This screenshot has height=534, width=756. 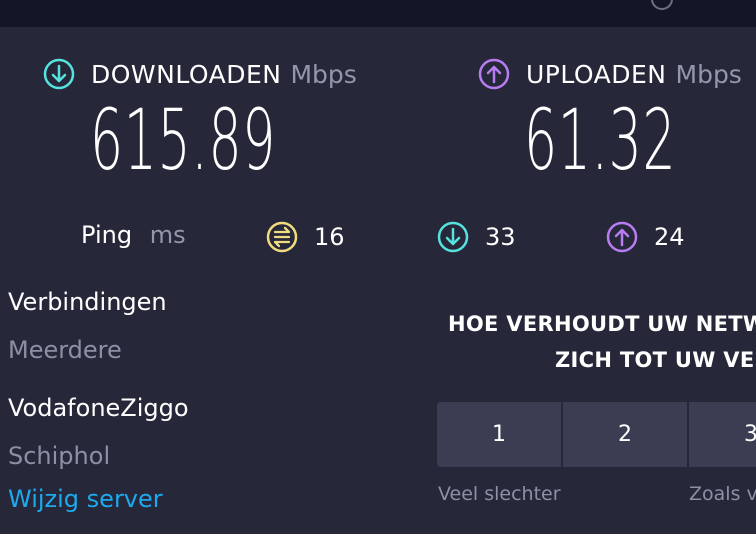 What do you see at coordinates (626, 434) in the screenshot?
I see `rating-option-2: 2` at bounding box center [626, 434].